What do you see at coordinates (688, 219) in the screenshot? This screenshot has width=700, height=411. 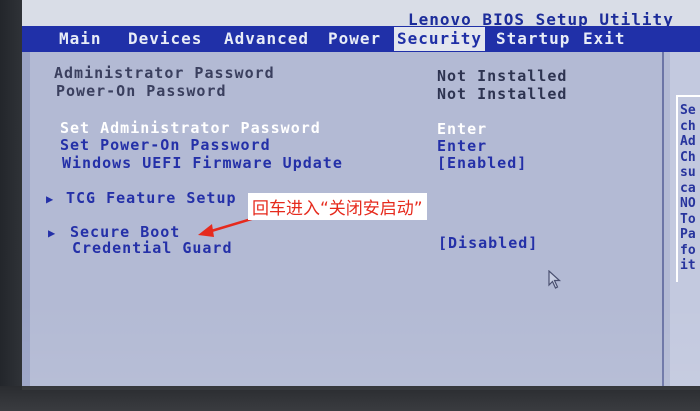 I see `help-line: To` at bounding box center [688, 219].